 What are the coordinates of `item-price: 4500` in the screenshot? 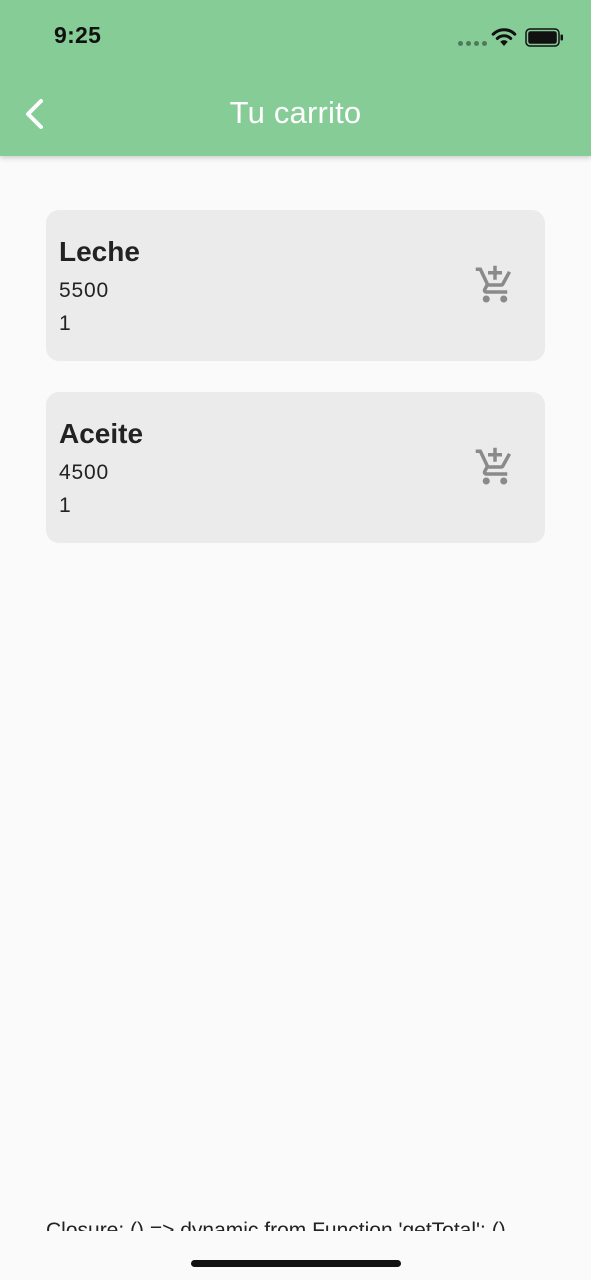 It's located at (84, 472).